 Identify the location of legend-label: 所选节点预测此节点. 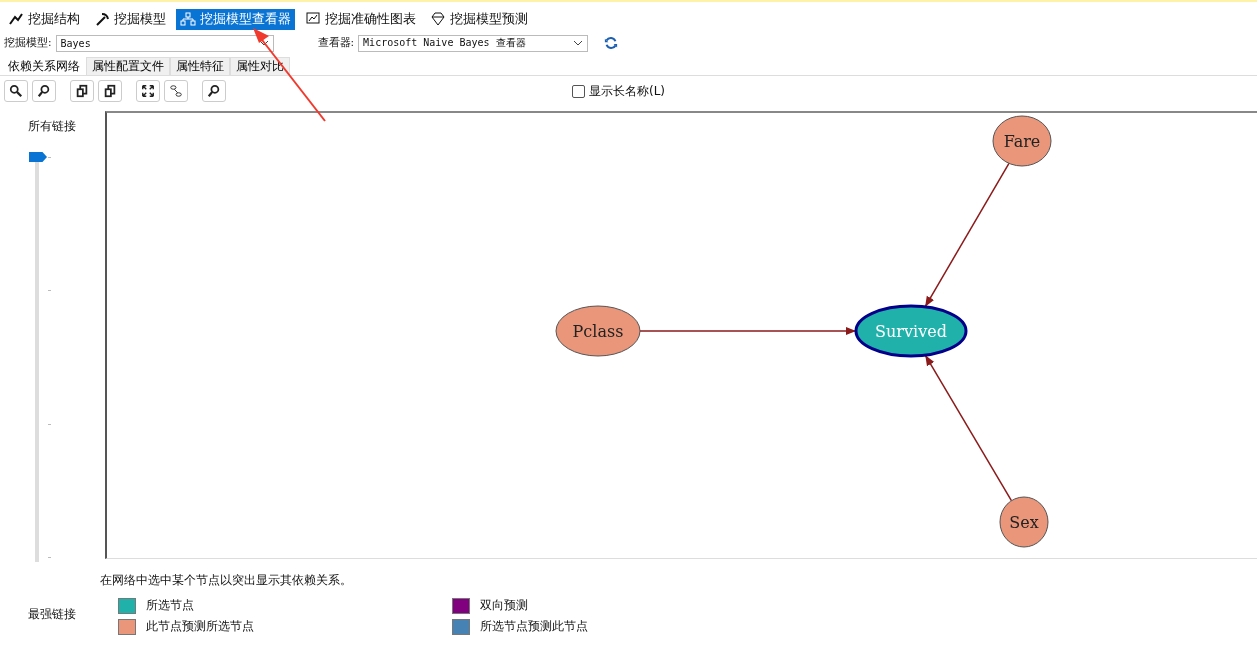
(534, 626).